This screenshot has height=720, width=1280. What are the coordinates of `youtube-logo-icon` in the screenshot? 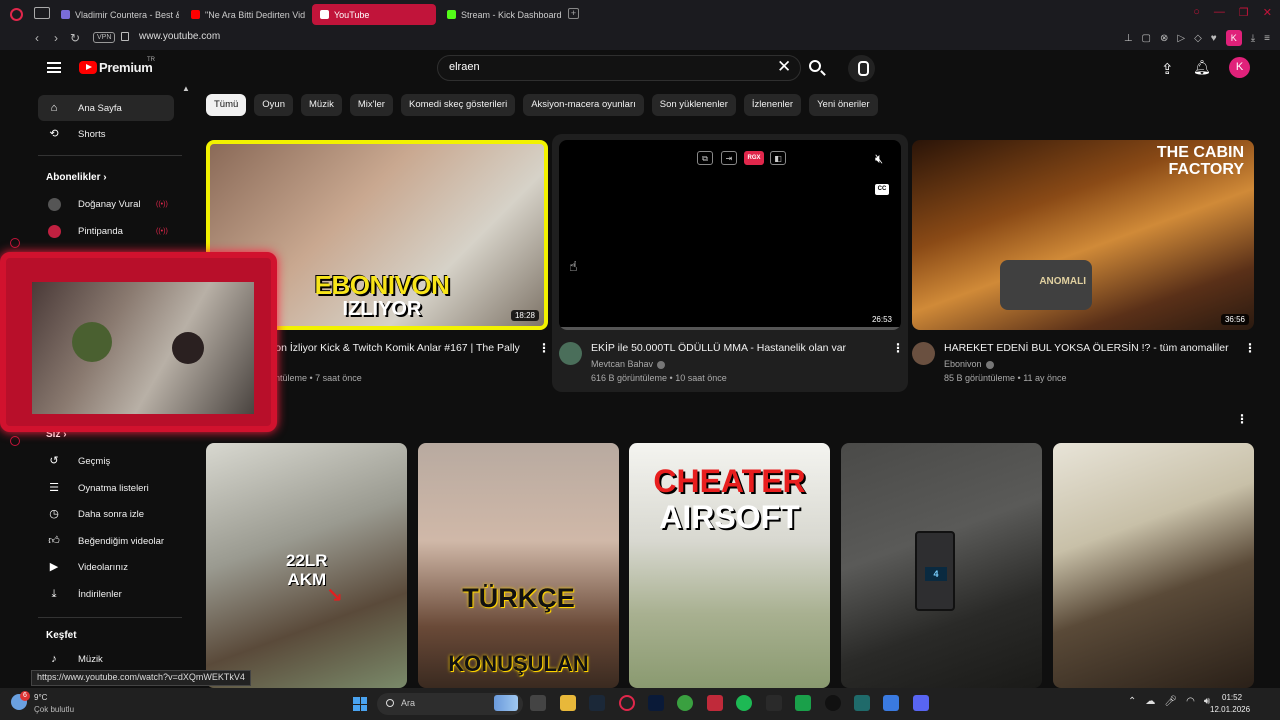 It's located at (88, 67).